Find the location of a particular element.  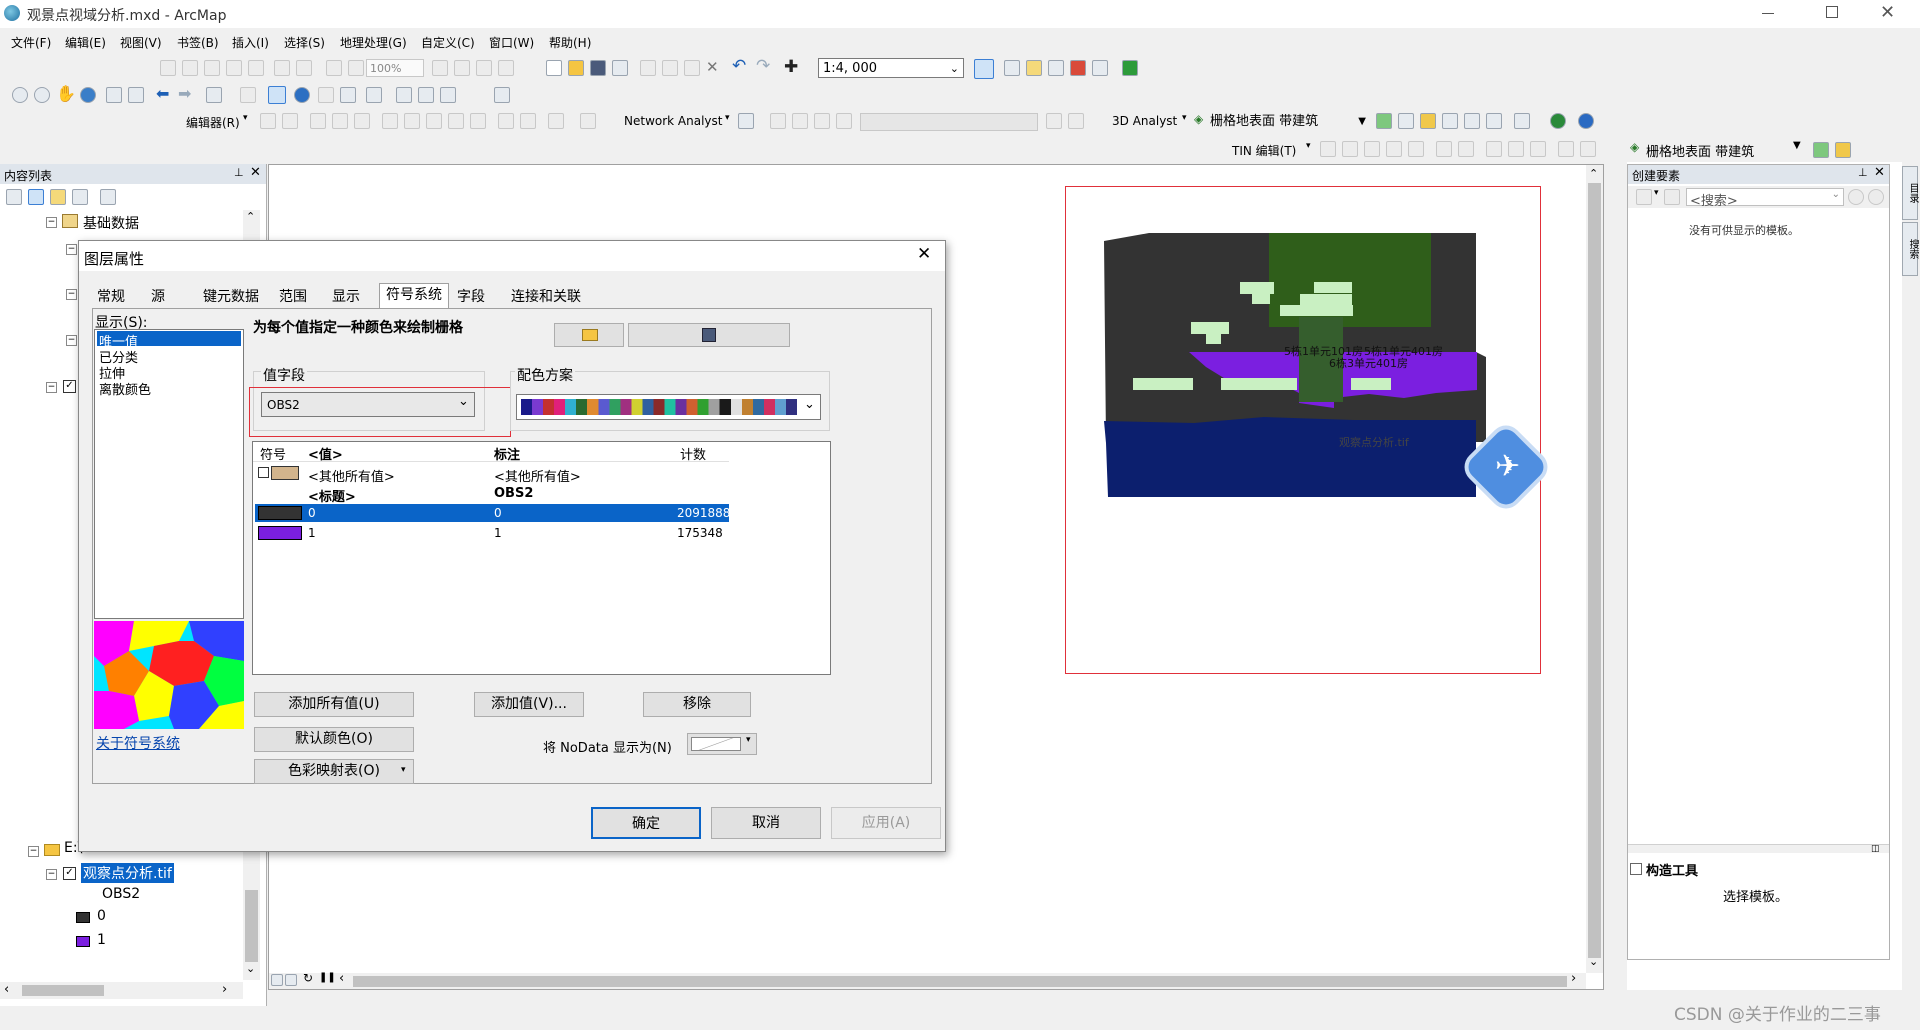

menu-windows: 窗口(W) is located at coordinates (511, 42).